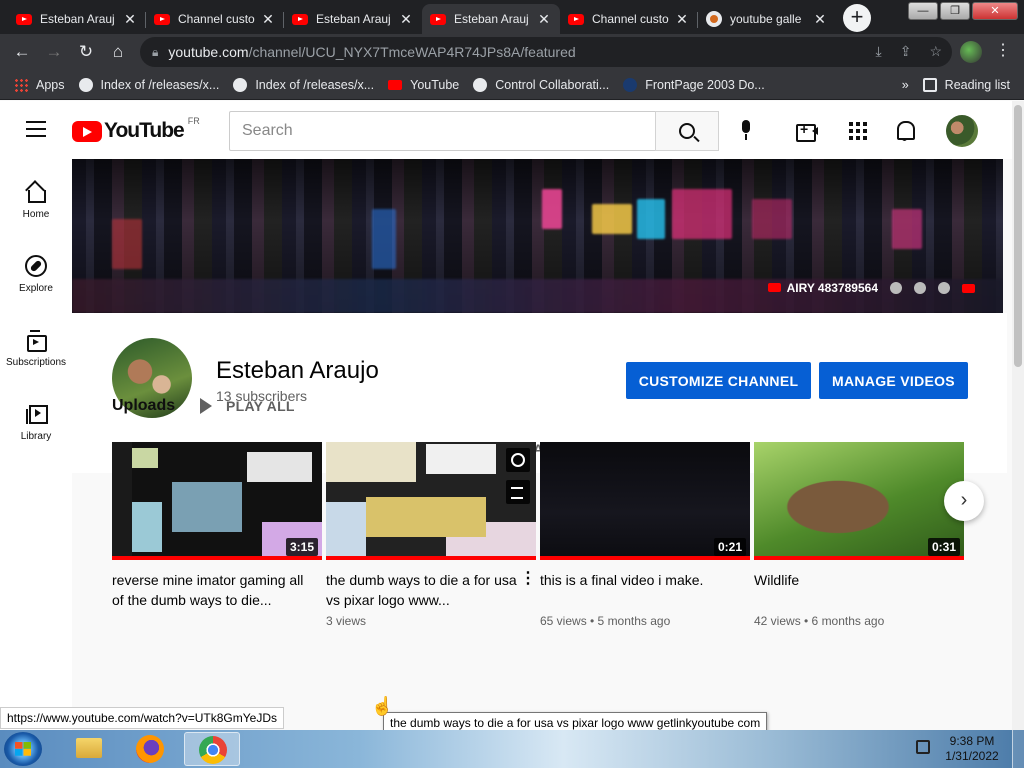 This screenshot has height=768, width=1024. Describe the element at coordinates (1018, 417) in the screenshot. I see `page-scrollbar` at that location.